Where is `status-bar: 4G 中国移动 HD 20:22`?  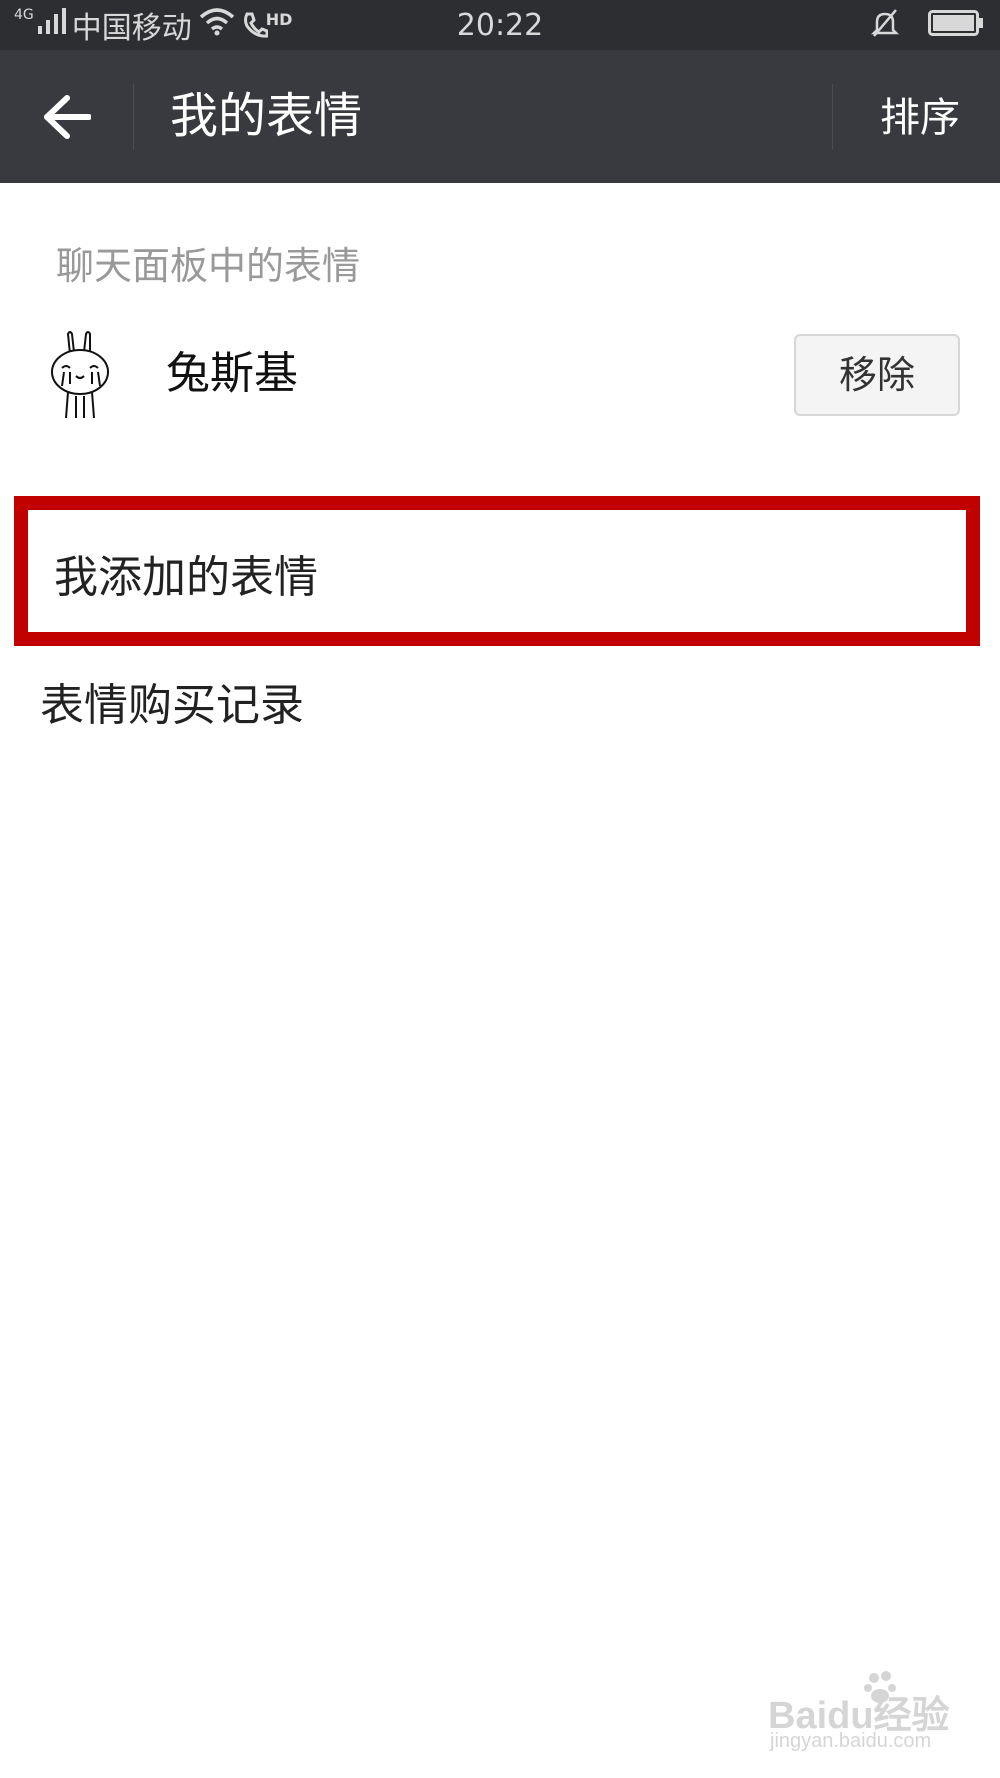 status-bar: 4G 中国移动 HD 20:22 is located at coordinates (500, 25).